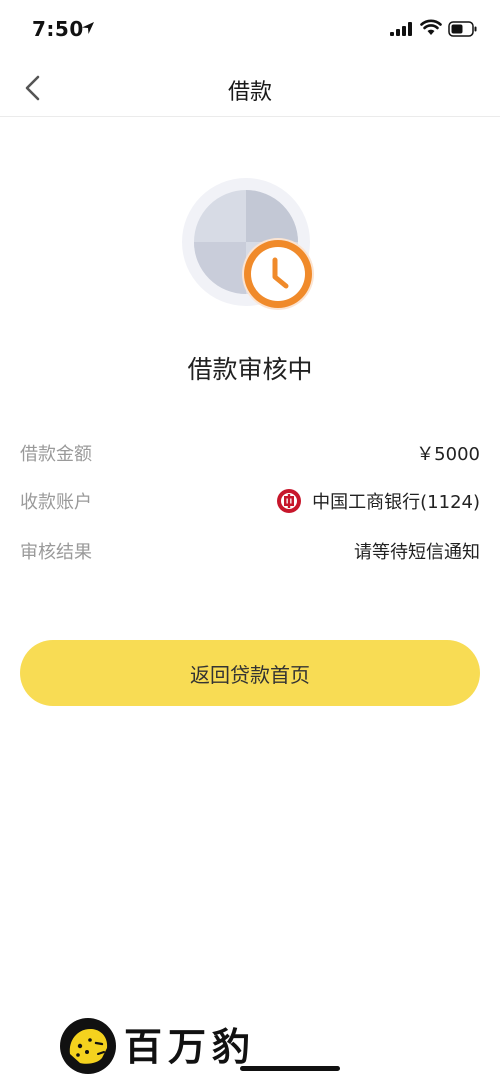 This screenshot has width=500, height=1082. Describe the element at coordinates (462, 29) in the screenshot. I see `battery-icon` at that location.